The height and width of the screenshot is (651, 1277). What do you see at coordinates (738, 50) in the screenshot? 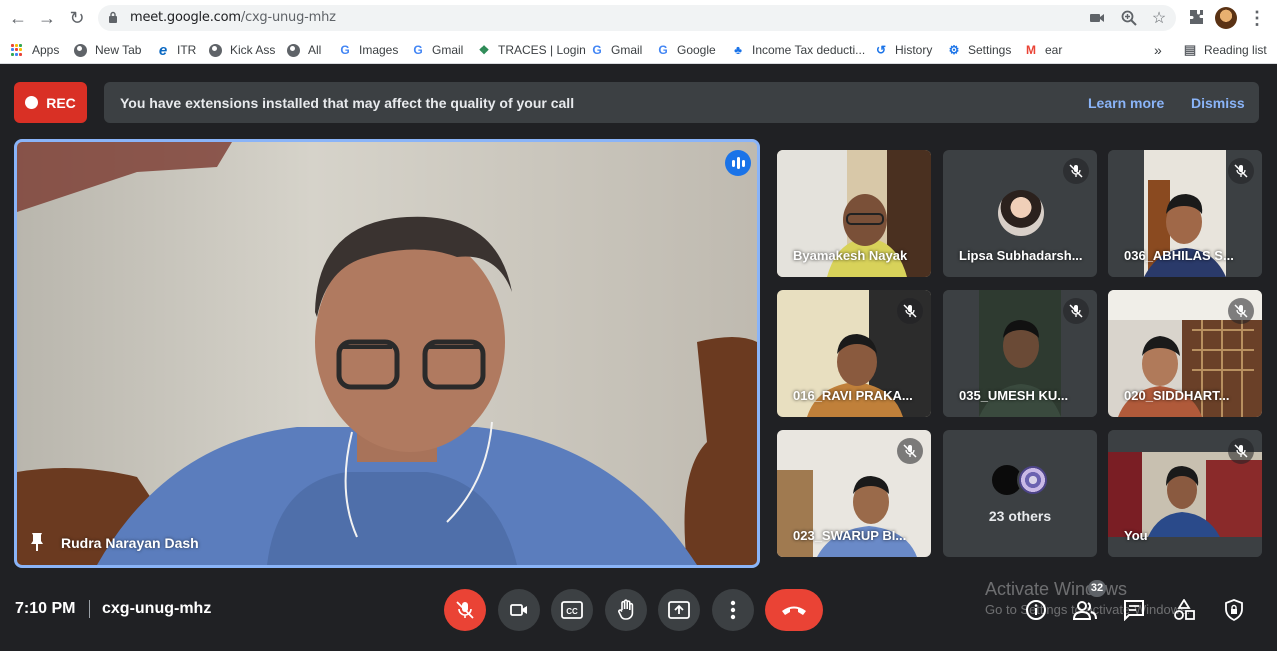
I see `income-tax-icon: ♣` at bounding box center [738, 50].